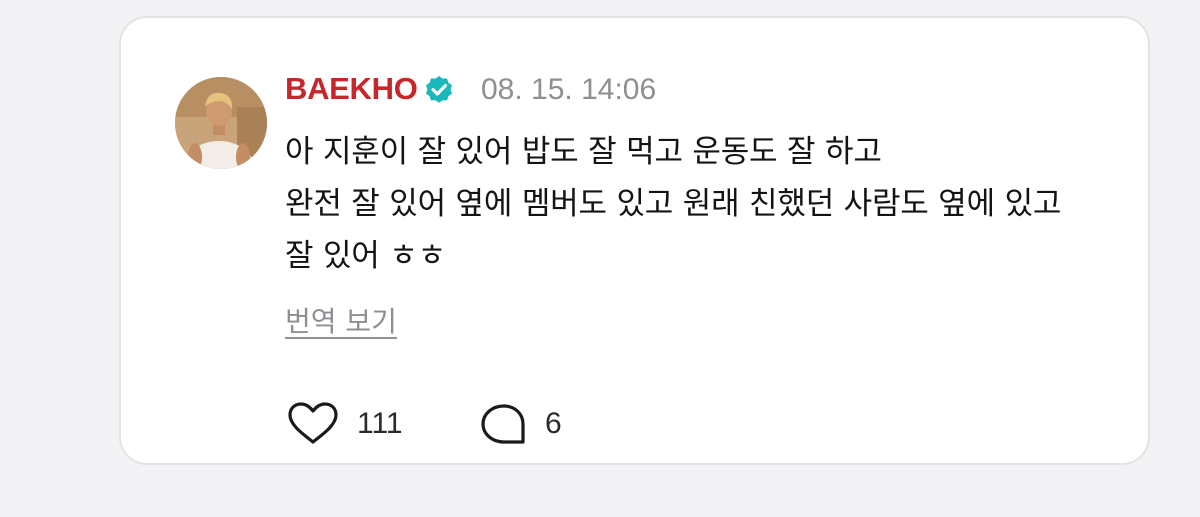  I want to click on comment-line: 완전 잘 있어 옆에 멤버도 있고 원래 친했던 사람도 옆에 있고, so click(673, 204).